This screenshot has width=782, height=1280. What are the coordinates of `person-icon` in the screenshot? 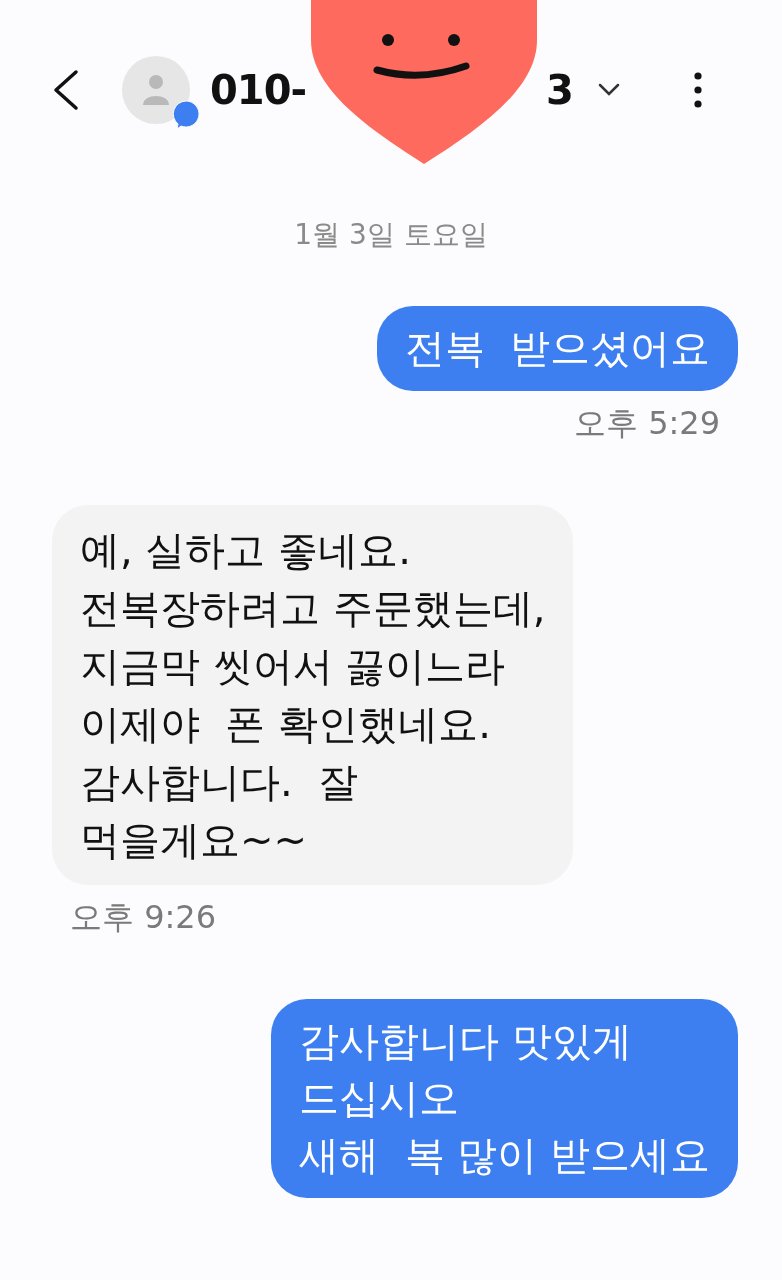 It's located at (156, 90).